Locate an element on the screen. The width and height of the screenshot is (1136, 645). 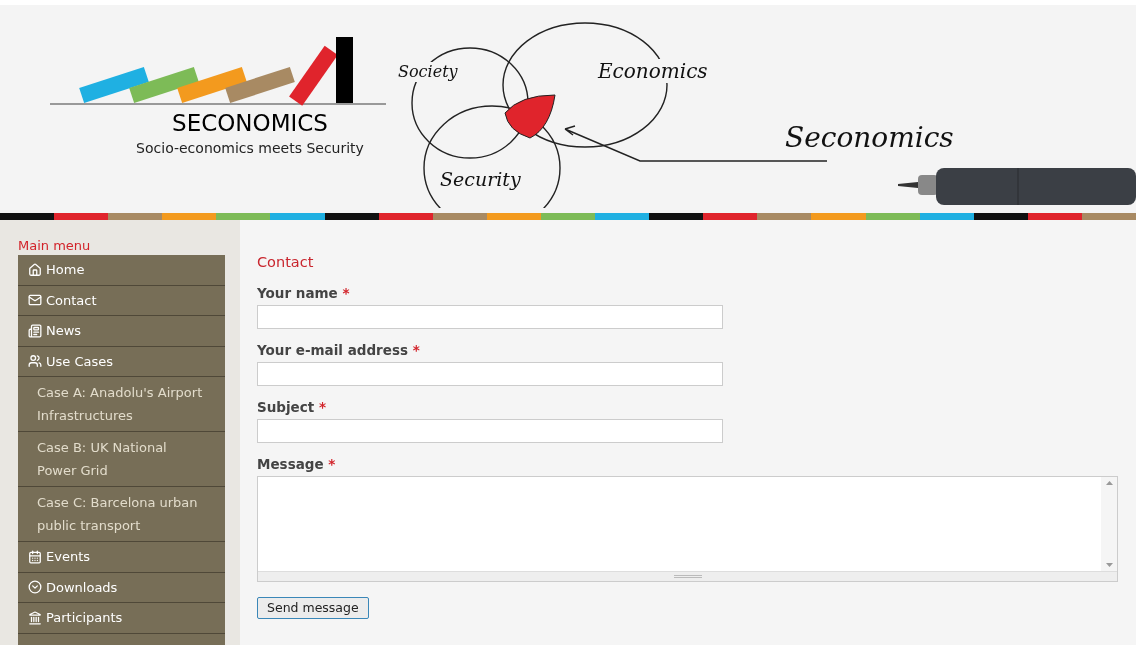
menu-item: Events is located at coordinates (121, 557).